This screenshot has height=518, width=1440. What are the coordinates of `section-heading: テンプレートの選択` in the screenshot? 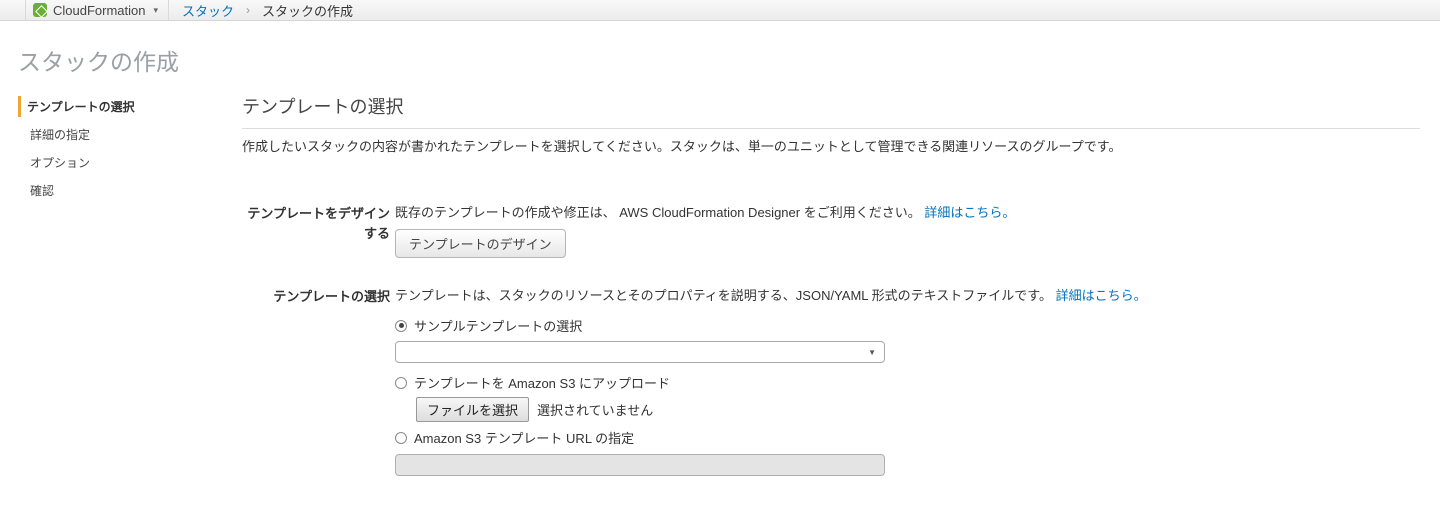 It's located at (323, 107).